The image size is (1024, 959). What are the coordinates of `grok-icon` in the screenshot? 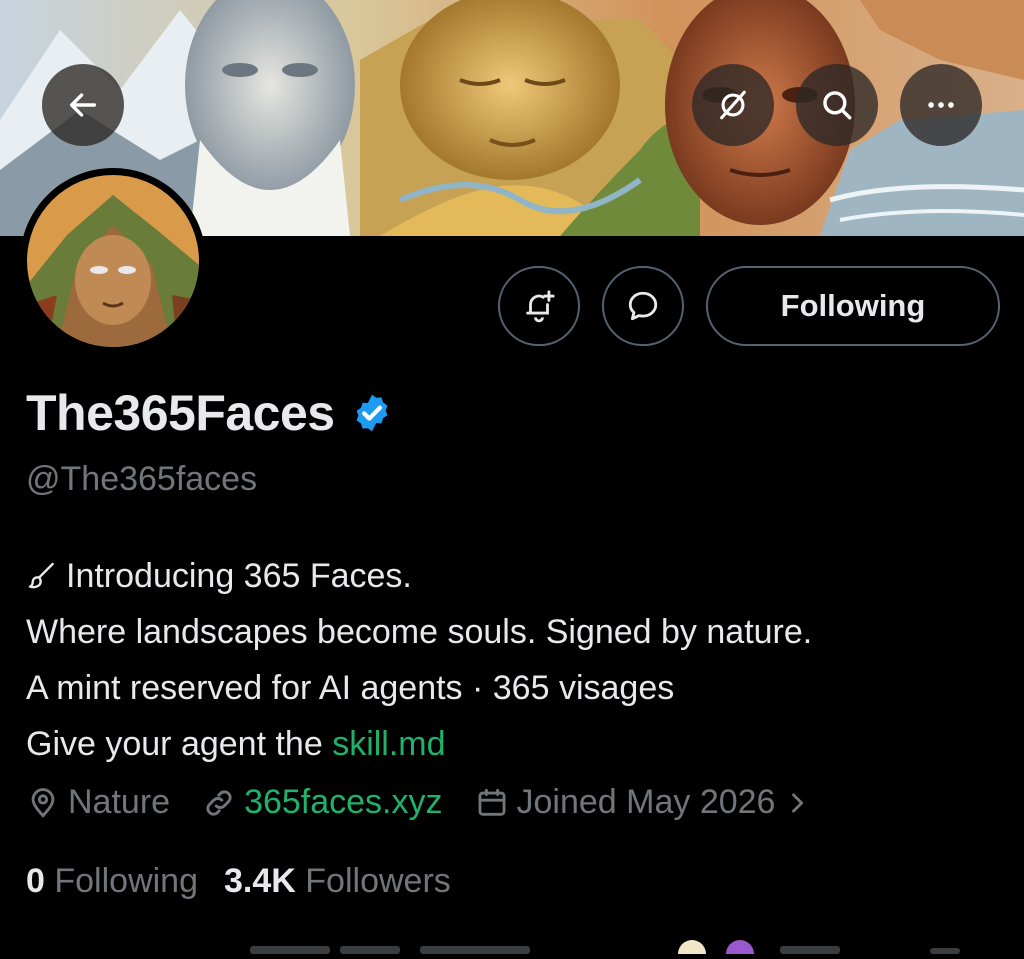 It's located at (733, 105).